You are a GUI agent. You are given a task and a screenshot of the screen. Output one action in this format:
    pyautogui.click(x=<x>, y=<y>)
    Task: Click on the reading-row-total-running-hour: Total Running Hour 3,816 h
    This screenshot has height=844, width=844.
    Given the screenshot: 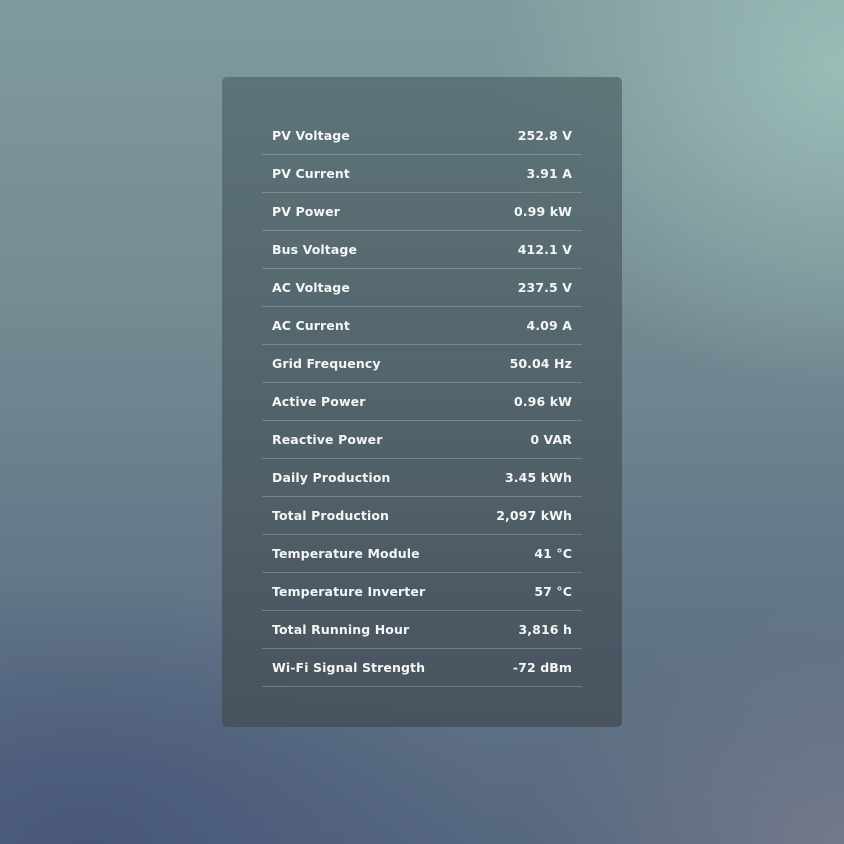 What is the action you would take?
    pyautogui.click(x=422, y=630)
    